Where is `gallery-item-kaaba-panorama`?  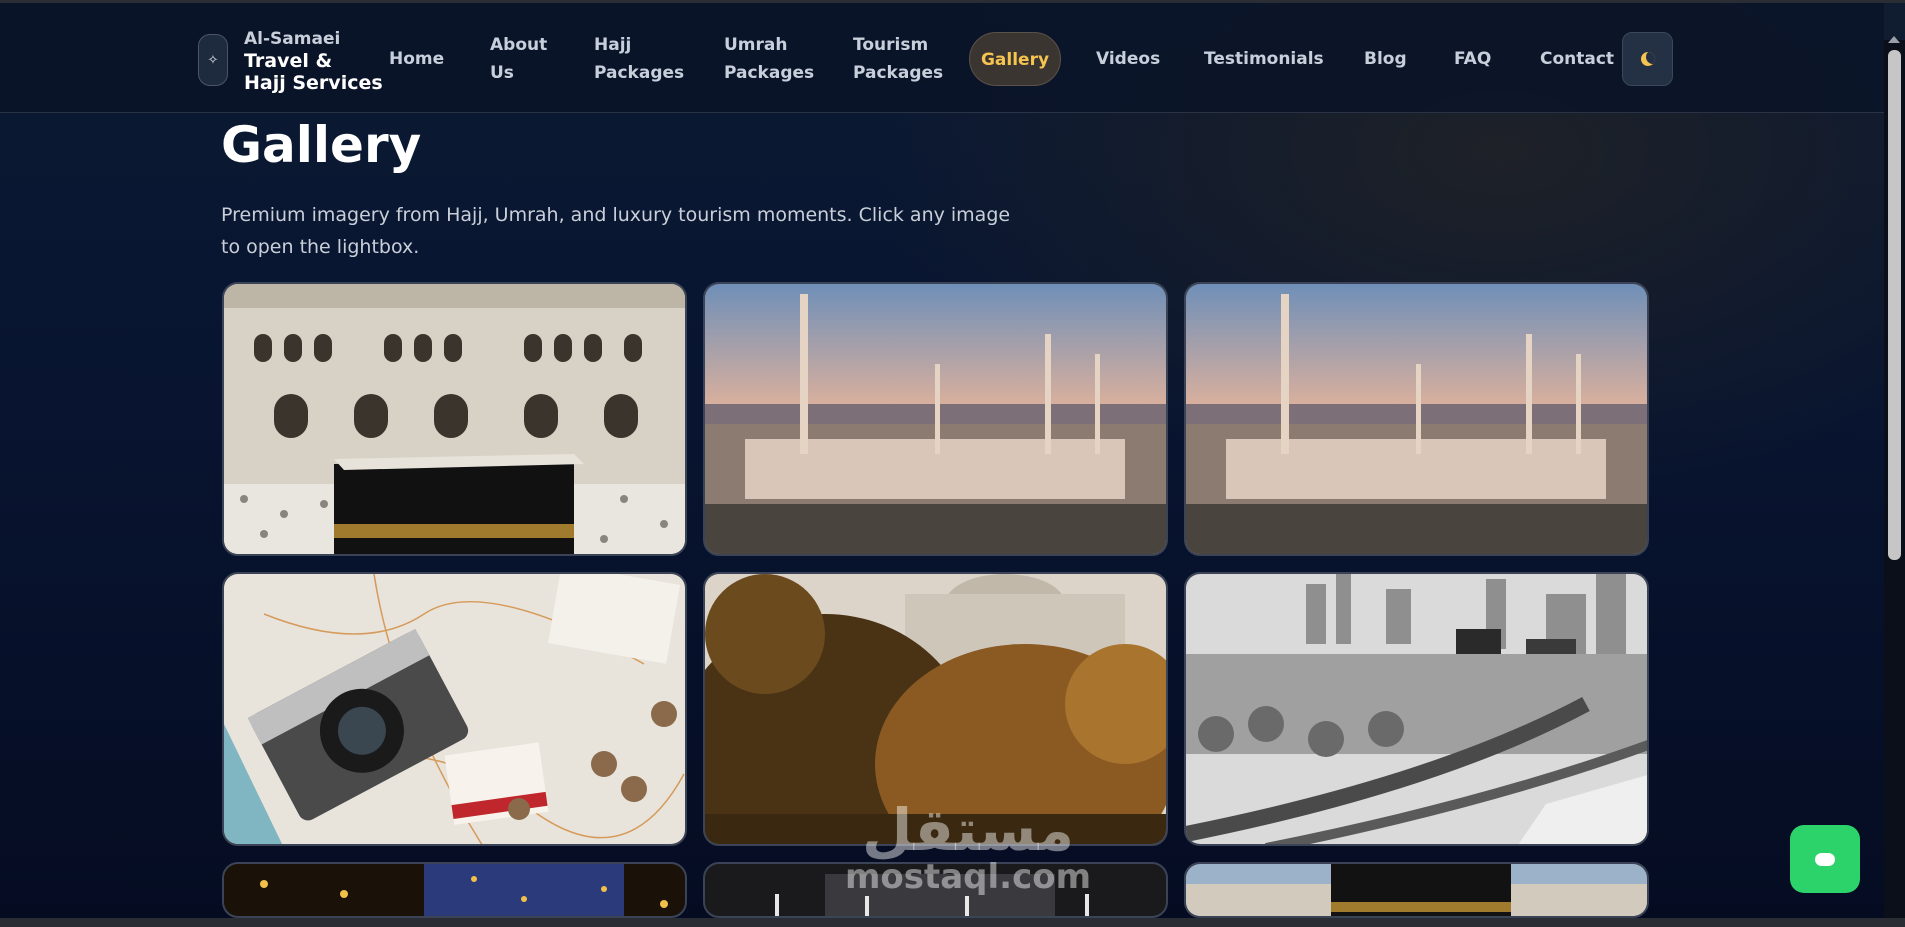
gallery-item-kaaba-panorama is located at coordinates (1416, 890).